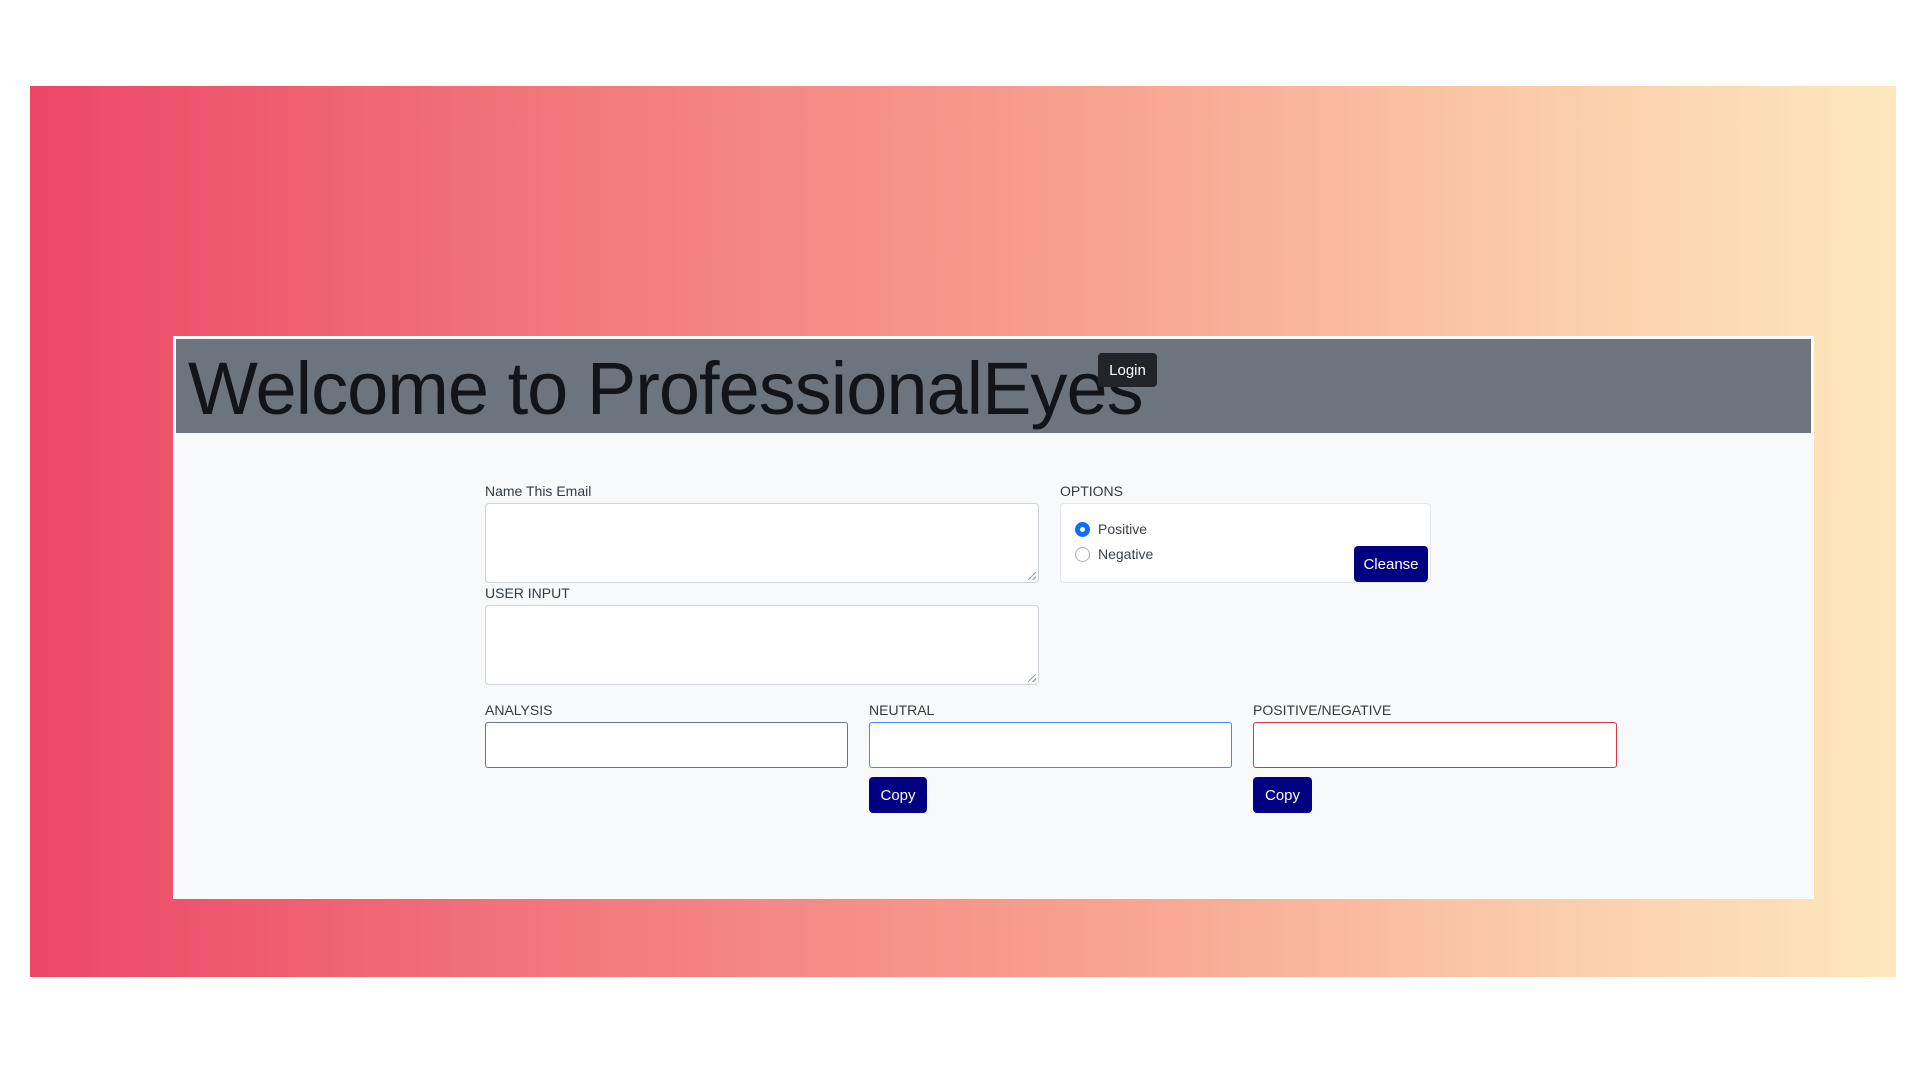 This screenshot has height=1080, width=1918. Describe the element at coordinates (519, 710) in the screenshot. I see `analysis-label: ANALYSIS` at that location.